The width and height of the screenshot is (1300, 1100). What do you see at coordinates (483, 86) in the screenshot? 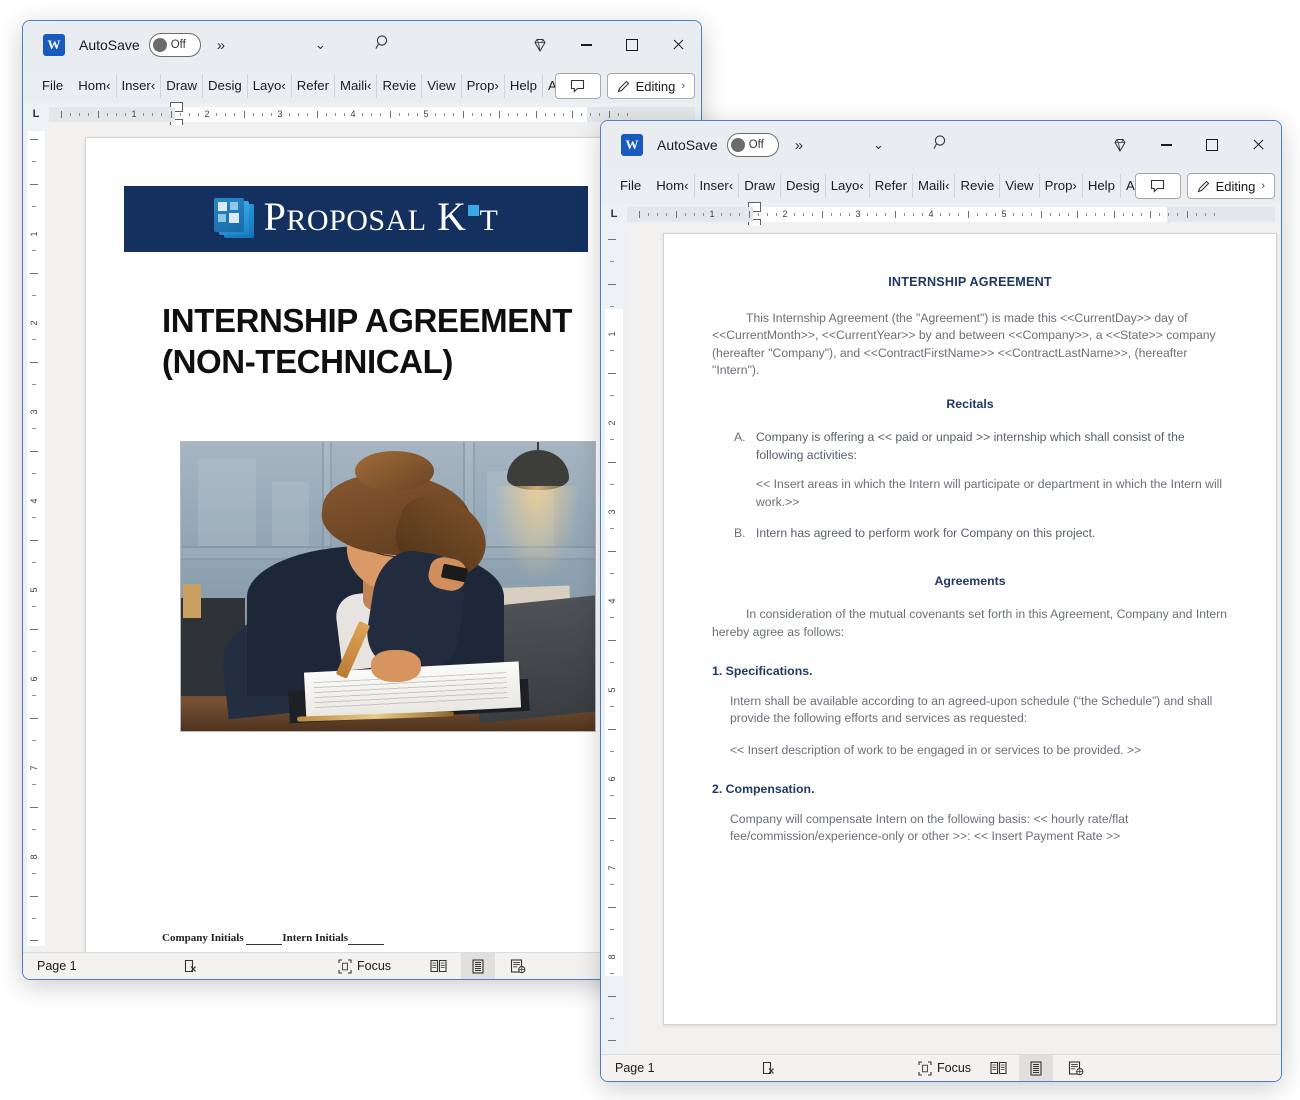
I see `tab-properties: Prop›` at bounding box center [483, 86].